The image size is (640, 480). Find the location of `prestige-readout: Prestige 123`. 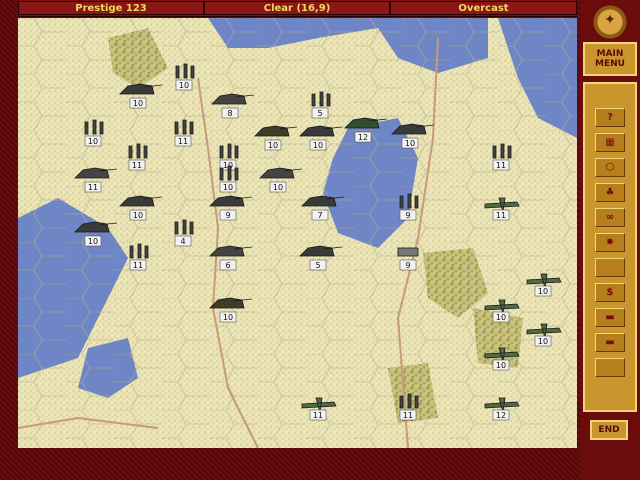

prestige-readout: Prestige 123 is located at coordinates (111, 8).